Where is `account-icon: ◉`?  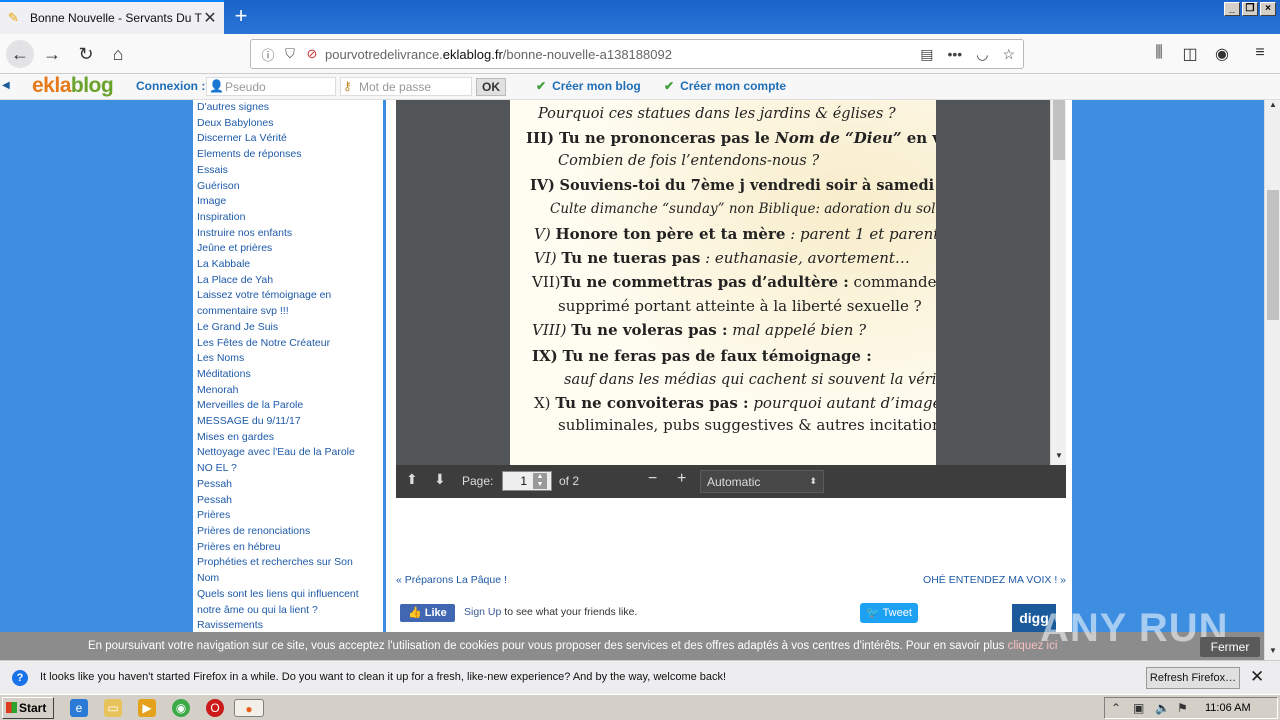 account-icon: ◉ is located at coordinates (1222, 54).